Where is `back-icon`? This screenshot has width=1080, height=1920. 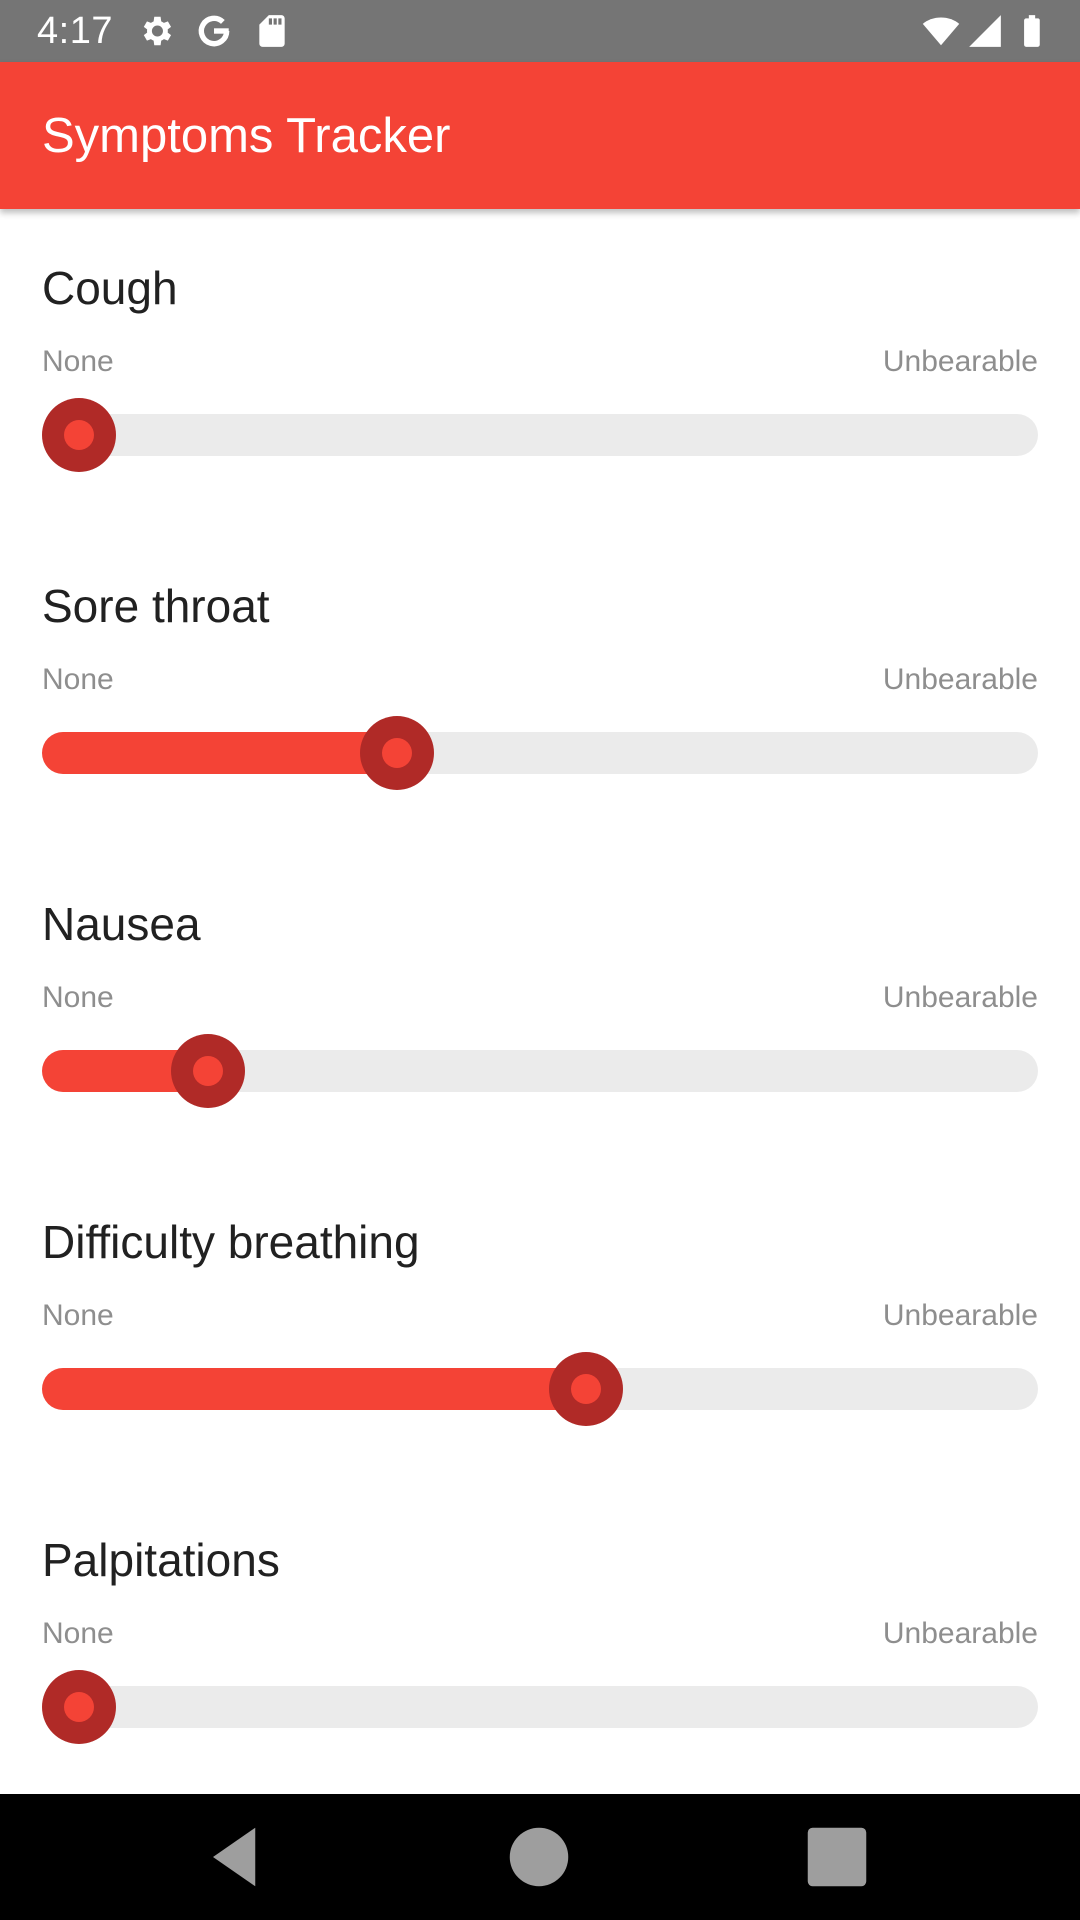
back-icon is located at coordinates (239, 1857).